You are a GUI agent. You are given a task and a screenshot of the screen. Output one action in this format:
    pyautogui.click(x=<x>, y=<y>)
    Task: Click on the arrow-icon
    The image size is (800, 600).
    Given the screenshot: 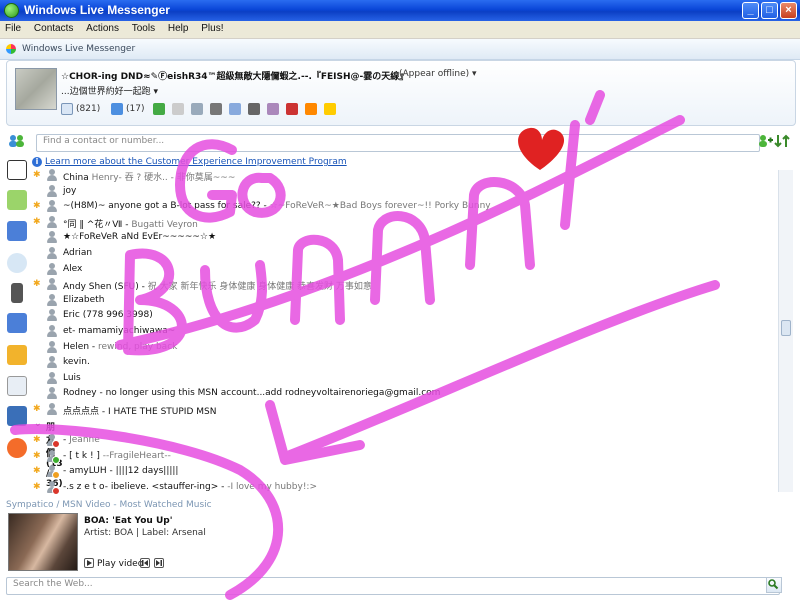 What is the action you would take?
    pyautogui.click(x=216, y=109)
    